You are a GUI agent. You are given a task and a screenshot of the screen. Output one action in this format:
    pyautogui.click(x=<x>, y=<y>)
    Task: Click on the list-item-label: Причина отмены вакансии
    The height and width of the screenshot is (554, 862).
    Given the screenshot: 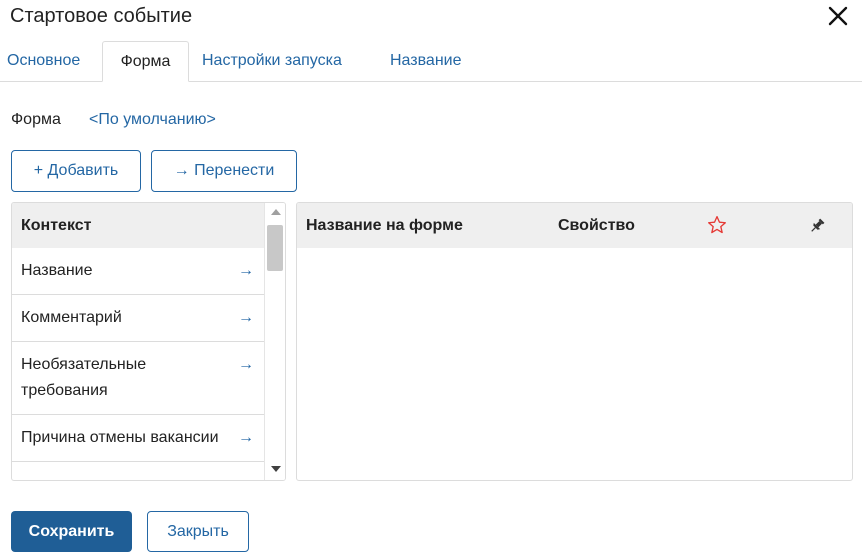 What is the action you would take?
    pyautogui.click(x=120, y=437)
    